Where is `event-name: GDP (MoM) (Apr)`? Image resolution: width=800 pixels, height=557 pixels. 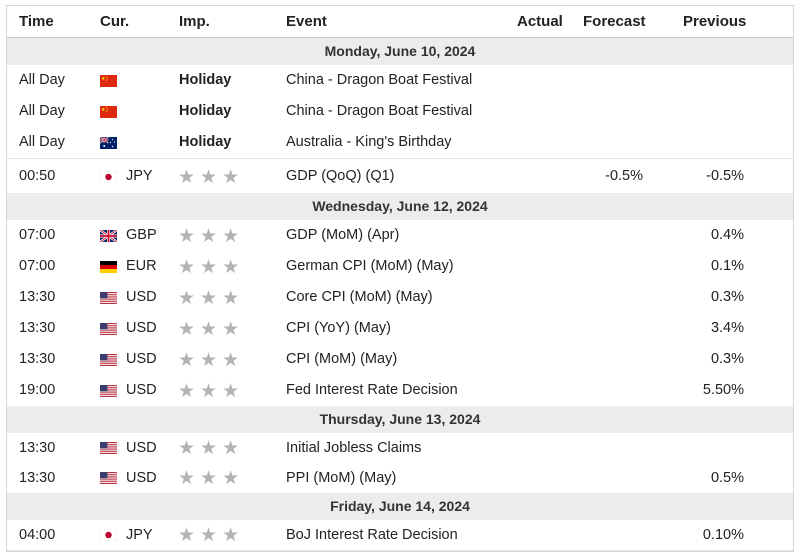 event-name: GDP (MoM) (Apr) is located at coordinates (342, 235).